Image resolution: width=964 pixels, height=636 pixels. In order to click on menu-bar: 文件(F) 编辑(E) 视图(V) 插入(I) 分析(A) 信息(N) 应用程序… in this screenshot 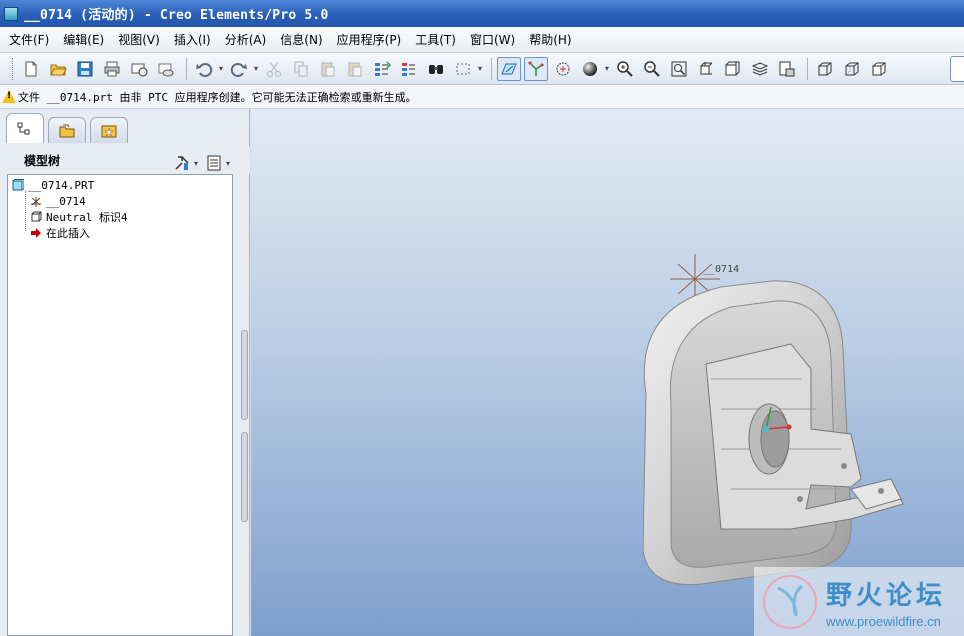, I will do `click(482, 40)`.